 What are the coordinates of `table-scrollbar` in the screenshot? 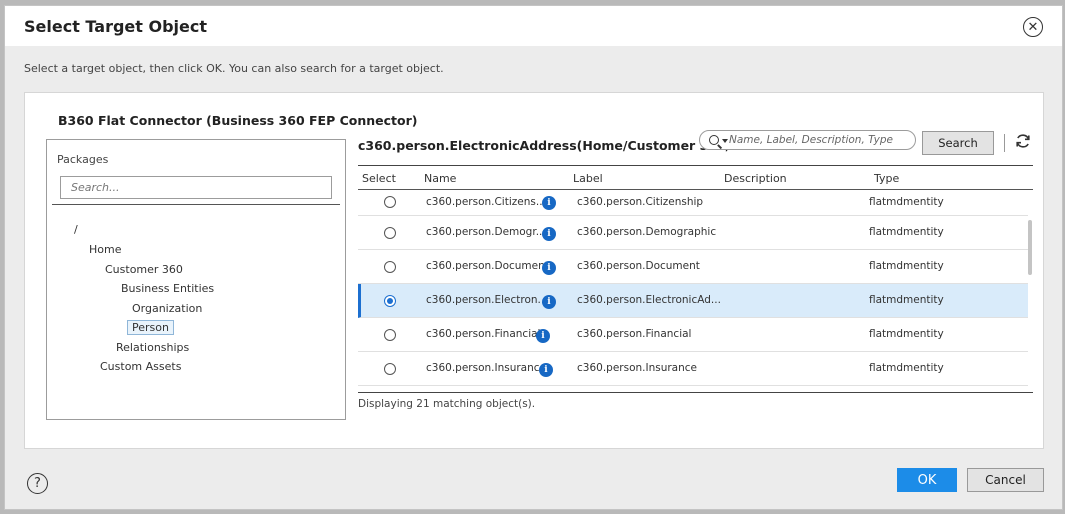 It's located at (1030, 247).